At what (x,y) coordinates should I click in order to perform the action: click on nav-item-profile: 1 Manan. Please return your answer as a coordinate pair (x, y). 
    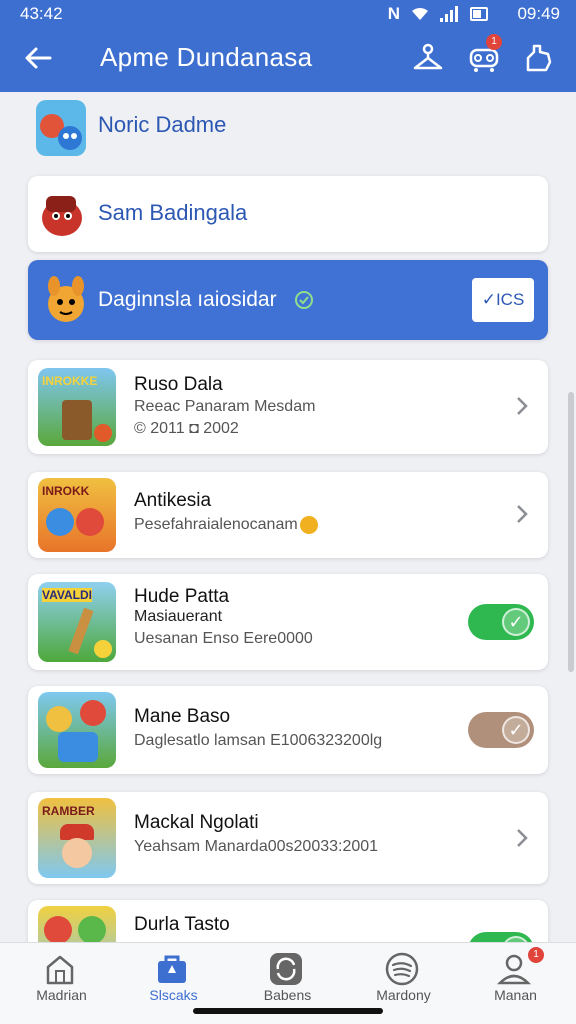
    Looking at the image, I should click on (515, 983).